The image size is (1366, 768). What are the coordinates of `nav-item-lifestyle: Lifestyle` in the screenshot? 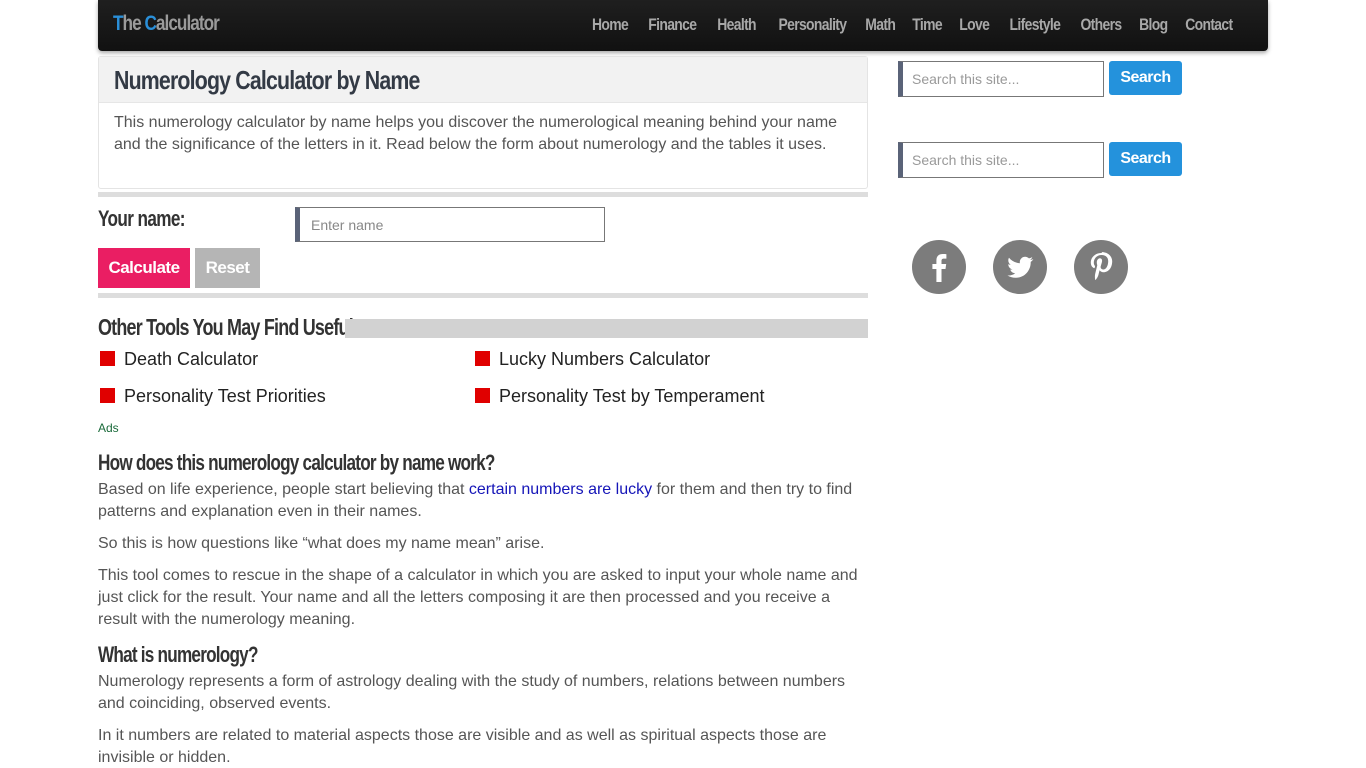 It's located at (1035, 25).